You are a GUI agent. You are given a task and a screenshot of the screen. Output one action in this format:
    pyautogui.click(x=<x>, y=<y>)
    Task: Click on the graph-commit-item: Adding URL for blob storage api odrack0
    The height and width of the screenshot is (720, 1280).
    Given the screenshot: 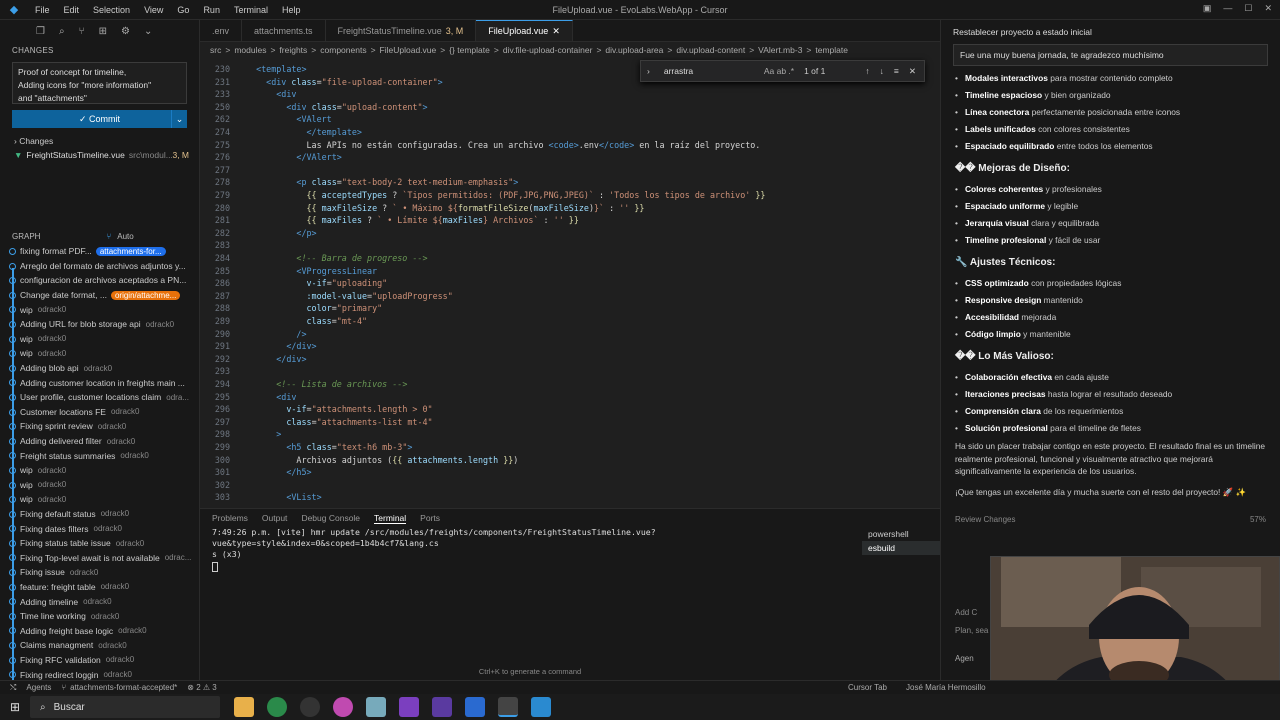 What is the action you would take?
    pyautogui.click(x=99, y=324)
    